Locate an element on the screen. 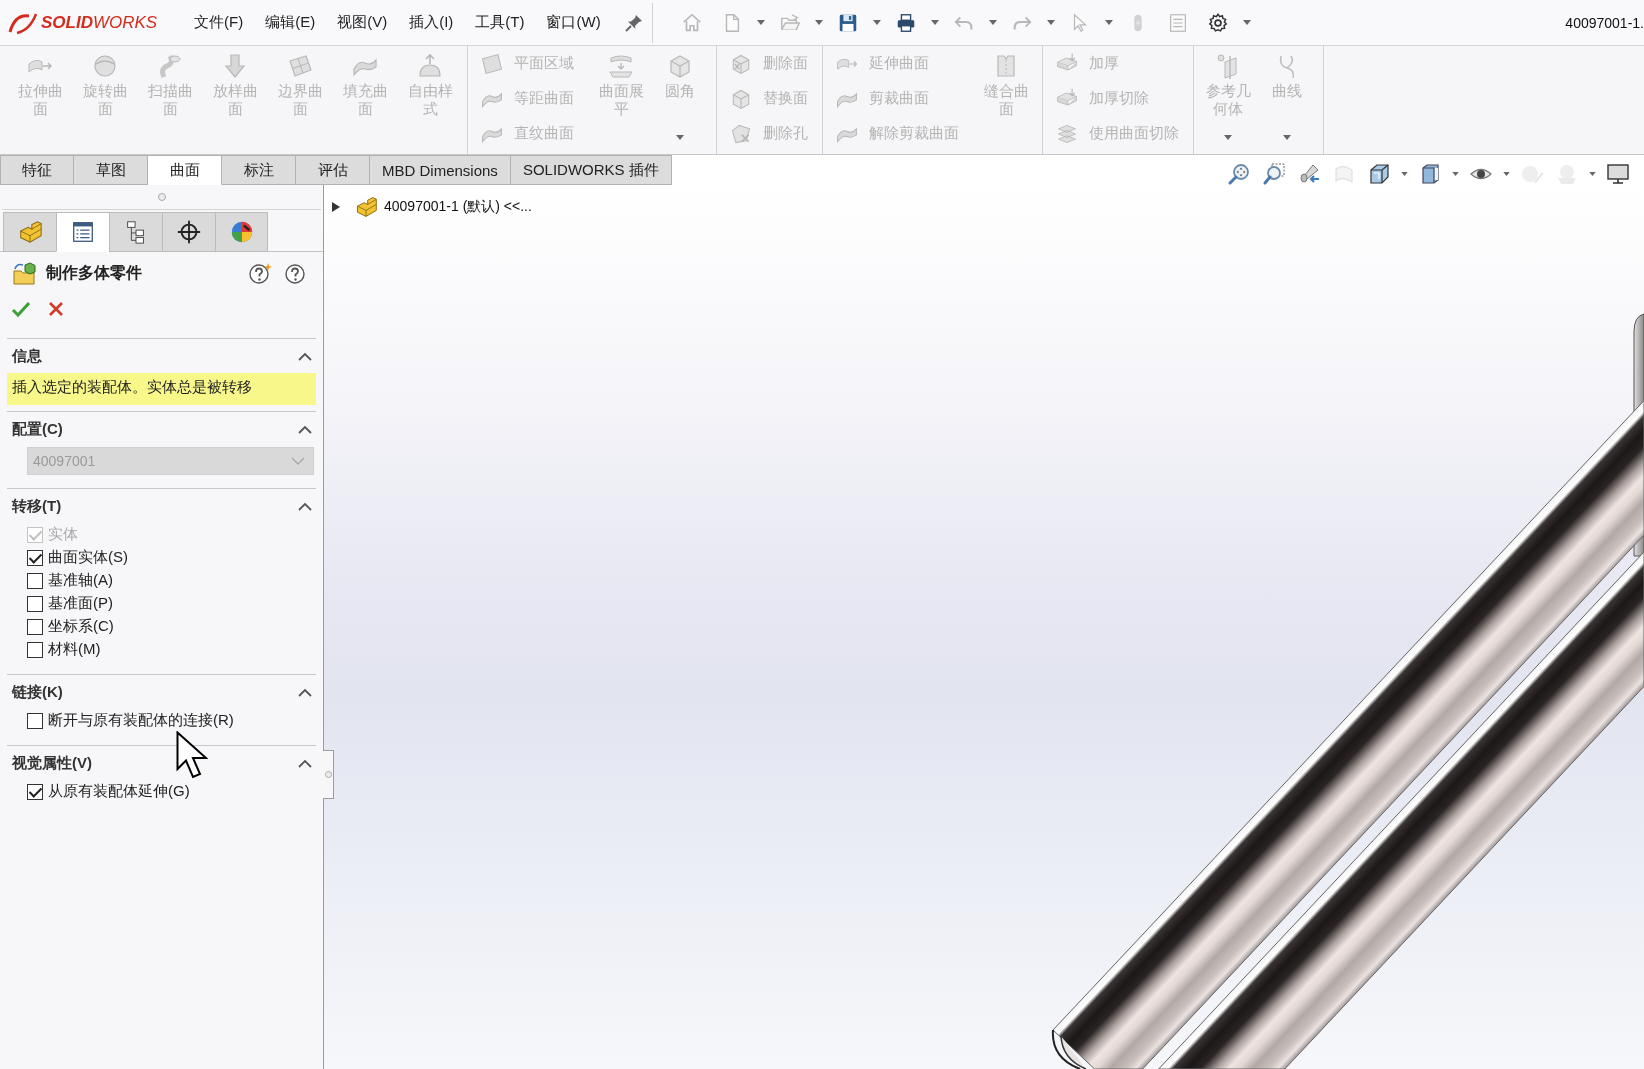 The width and height of the screenshot is (1644, 1069). tab: 曲面 is located at coordinates (185, 170).